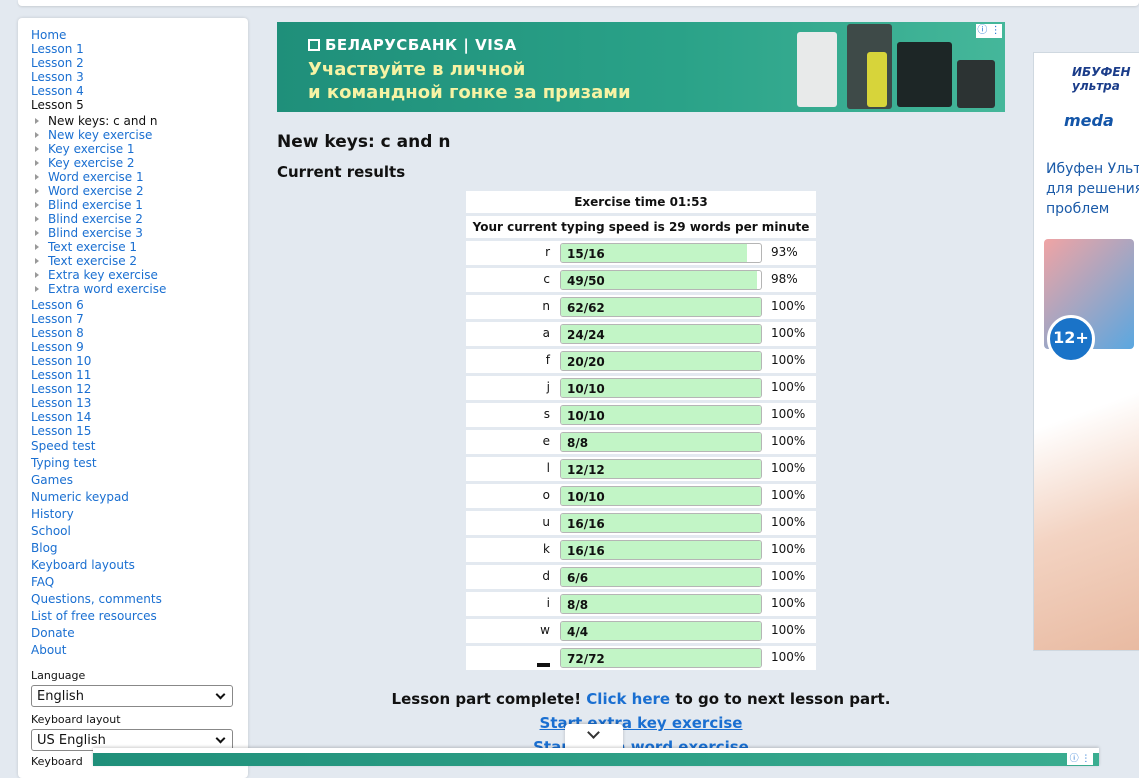  I want to click on score-value: 62/62, so click(586, 308).